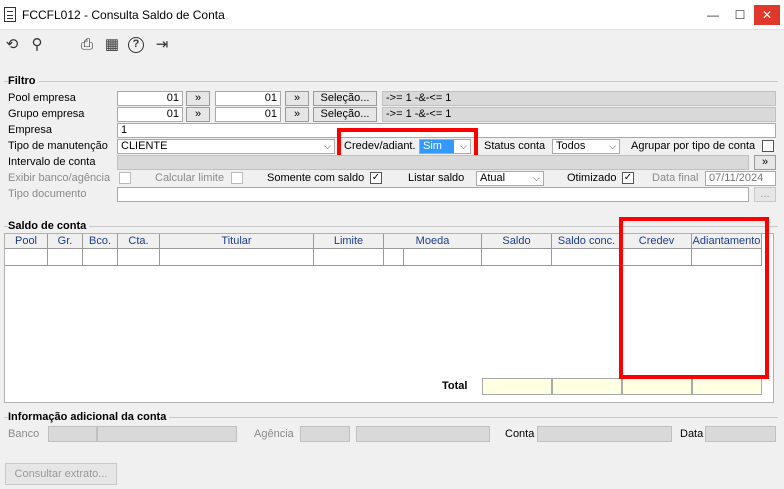  What do you see at coordinates (237, 257) in the screenshot?
I see `cell-titular` at bounding box center [237, 257].